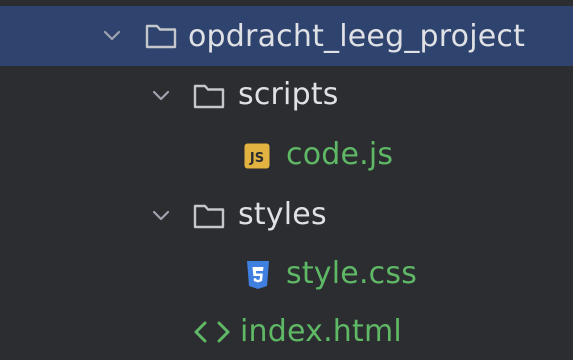 Image resolution: width=573 pixels, height=360 pixels. What do you see at coordinates (321, 331) in the screenshot?
I see `tree-item-label: index.html` at bounding box center [321, 331].